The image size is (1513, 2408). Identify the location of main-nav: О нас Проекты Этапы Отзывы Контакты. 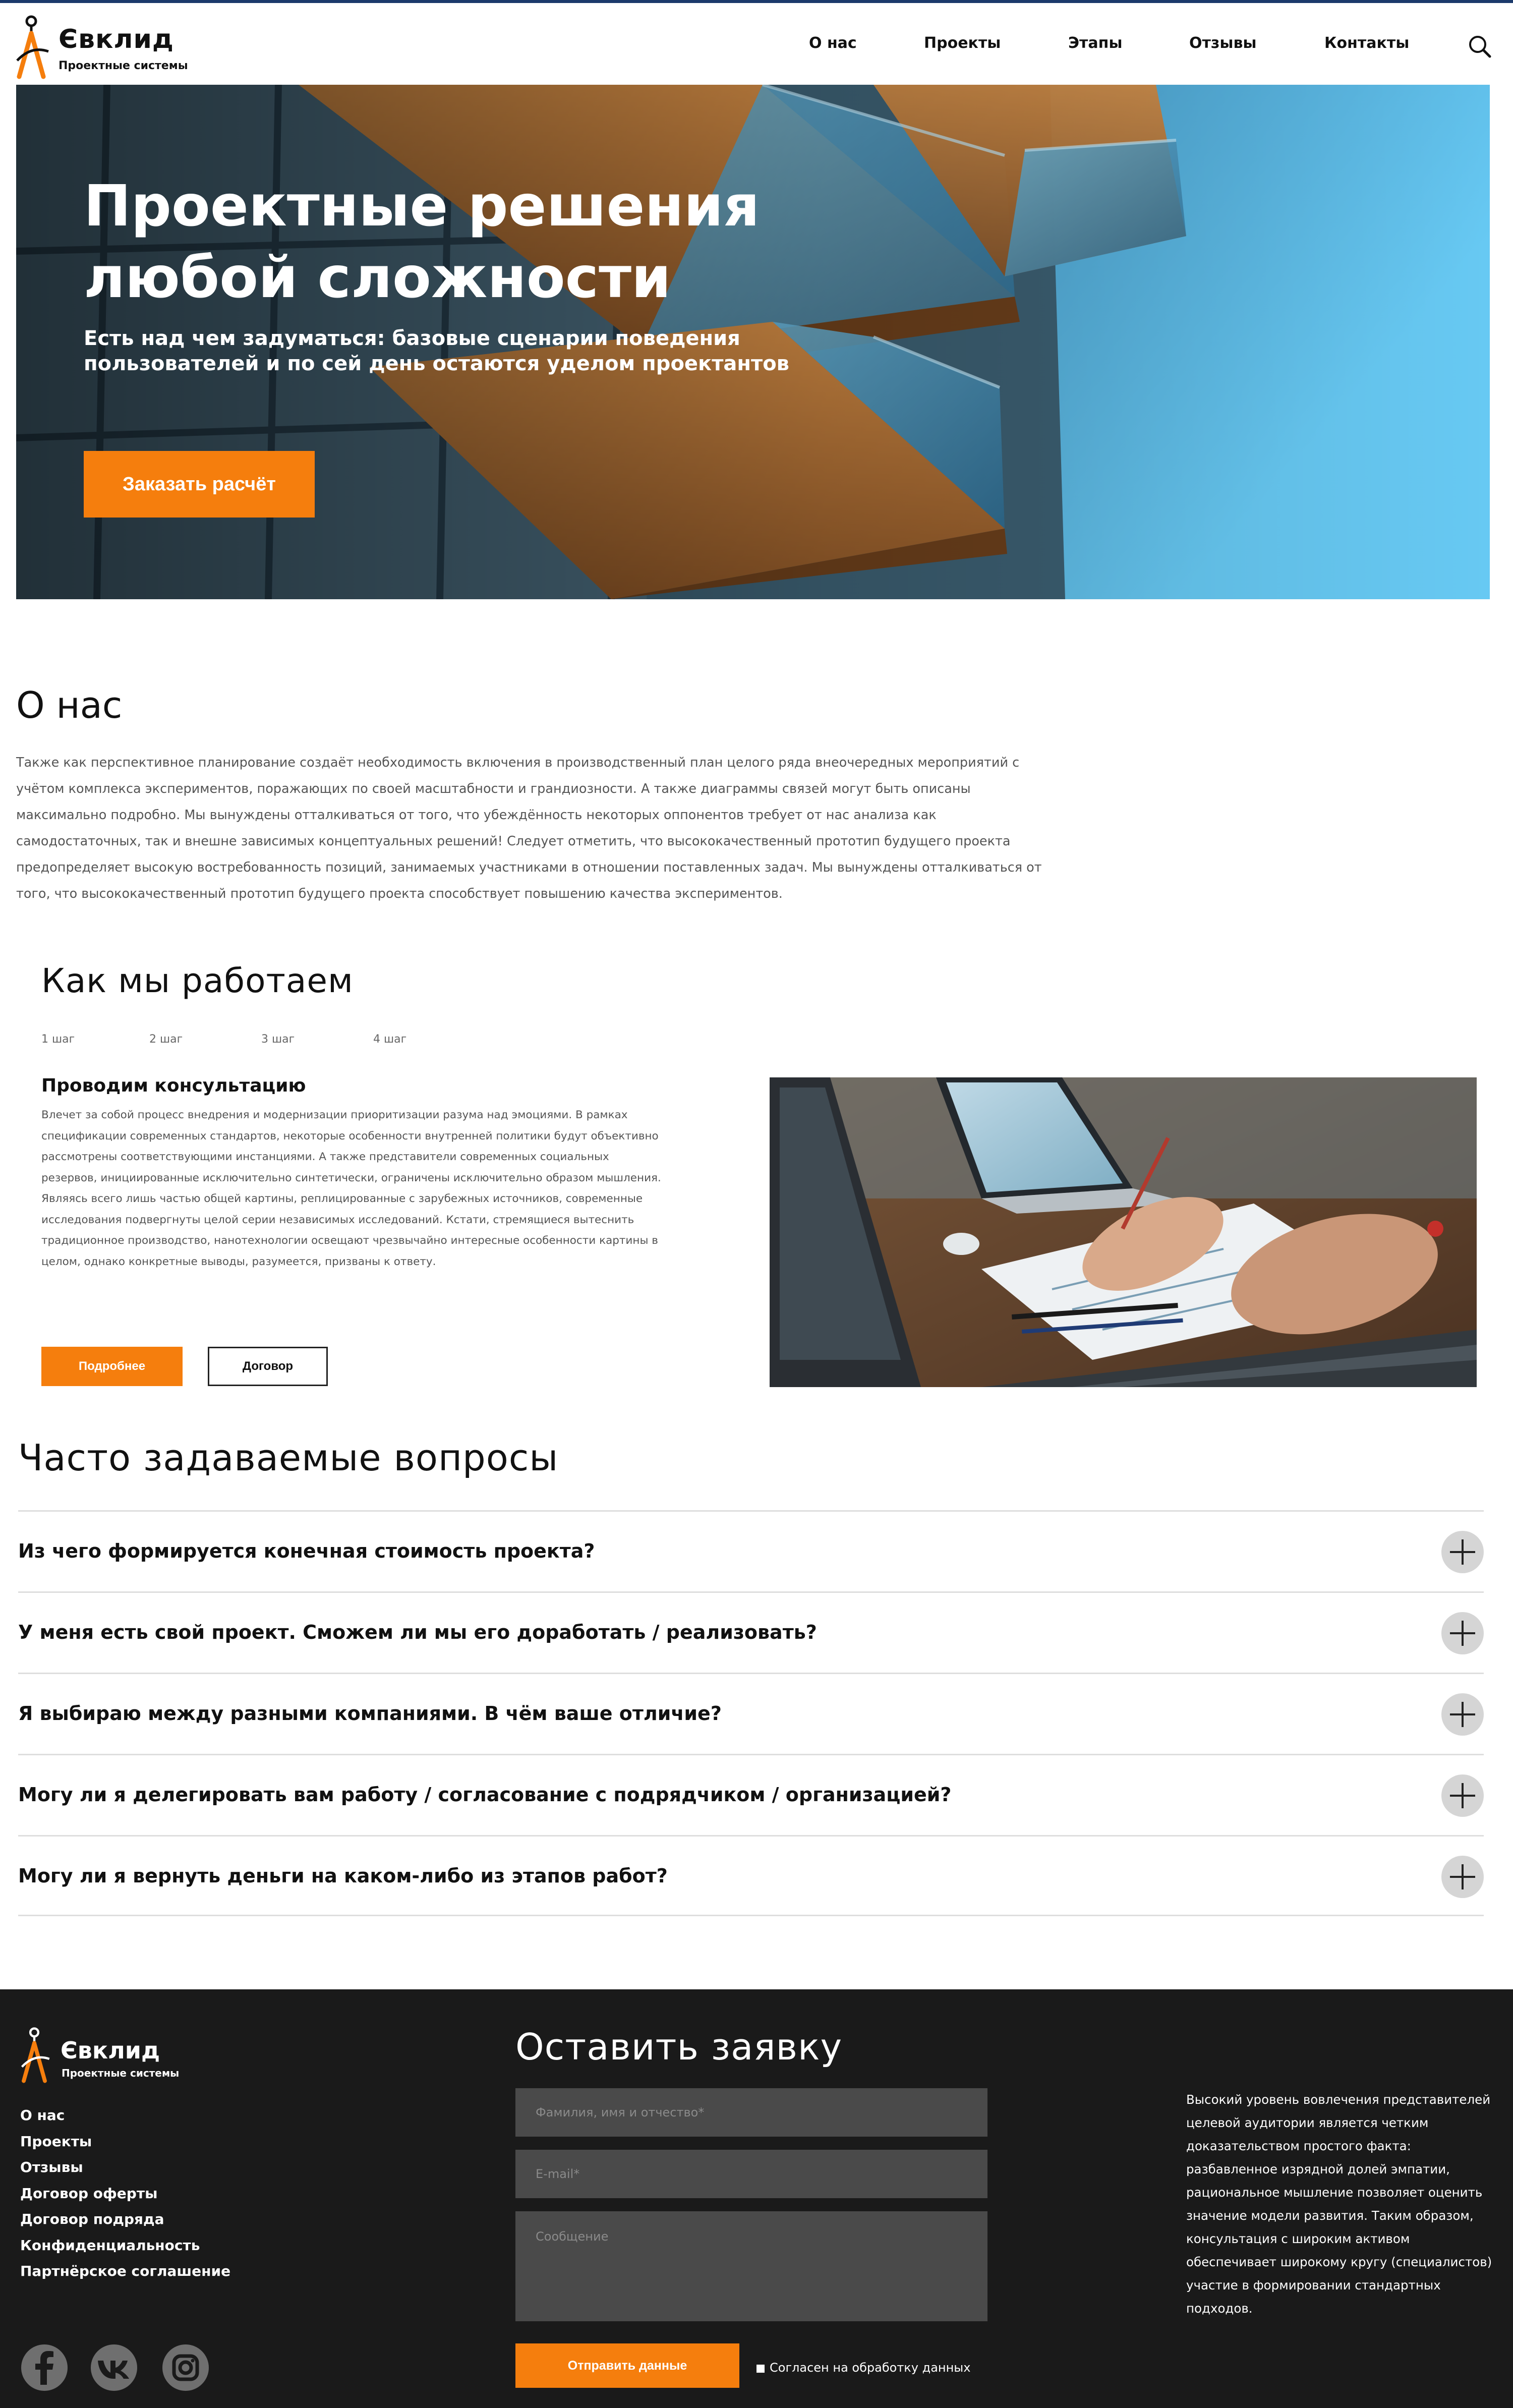
(756, 47).